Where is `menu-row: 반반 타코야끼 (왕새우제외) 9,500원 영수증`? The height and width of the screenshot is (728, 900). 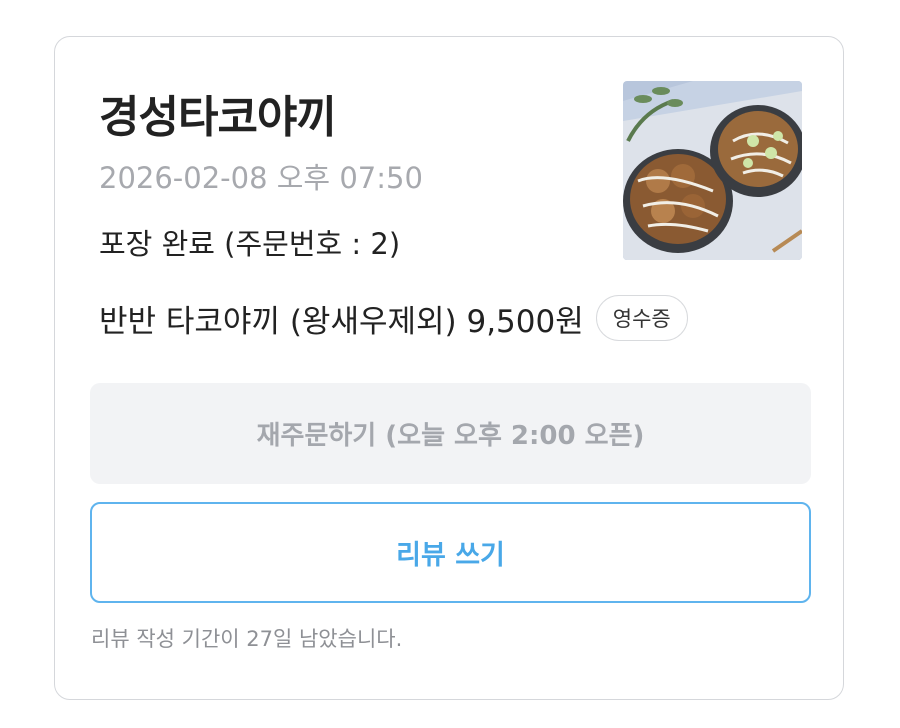 menu-row: 반반 타코야끼 (왕새우제외) 9,500원 영수증 is located at coordinates (393, 318).